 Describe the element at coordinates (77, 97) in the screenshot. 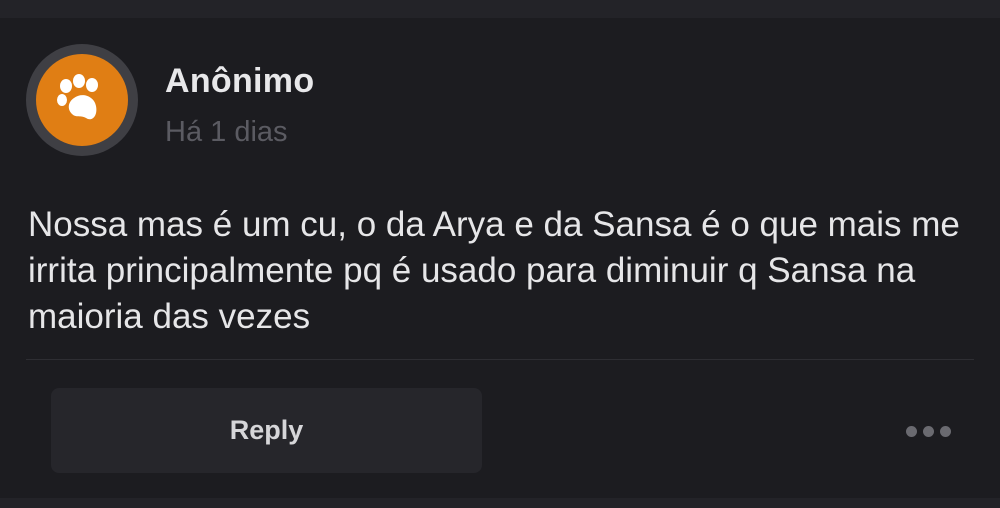

I see `paw-icon` at that location.